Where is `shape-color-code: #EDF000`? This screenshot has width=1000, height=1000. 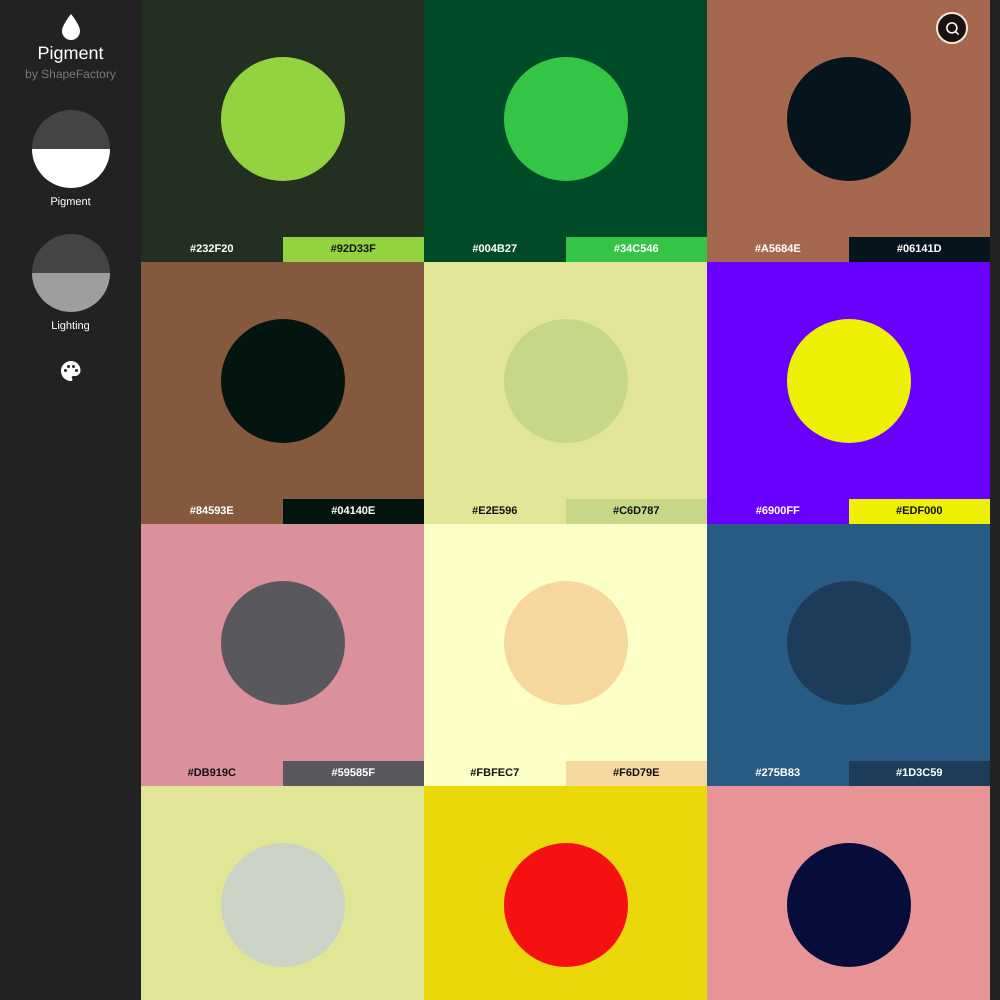
shape-color-code: #EDF000 is located at coordinates (919, 511).